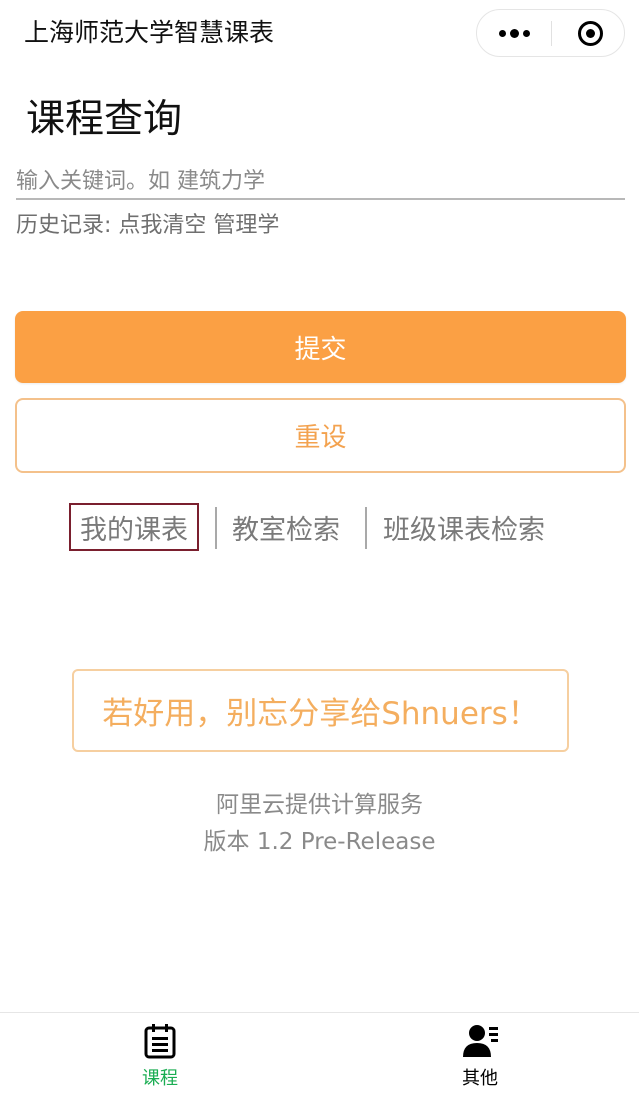 This screenshot has height=1097, width=639. What do you see at coordinates (319, 1054) in the screenshot?
I see `tab-bar: 课程 其他` at bounding box center [319, 1054].